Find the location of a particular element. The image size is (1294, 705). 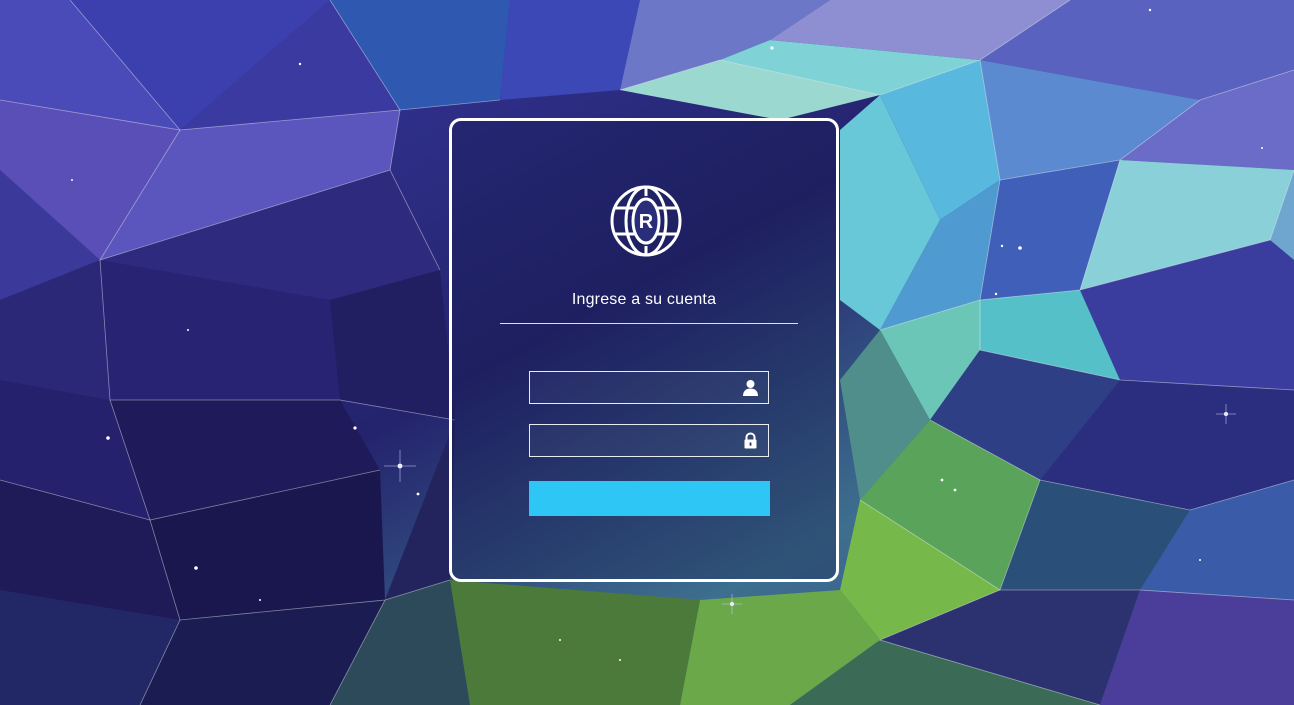

password-input is located at coordinates (632, 440).